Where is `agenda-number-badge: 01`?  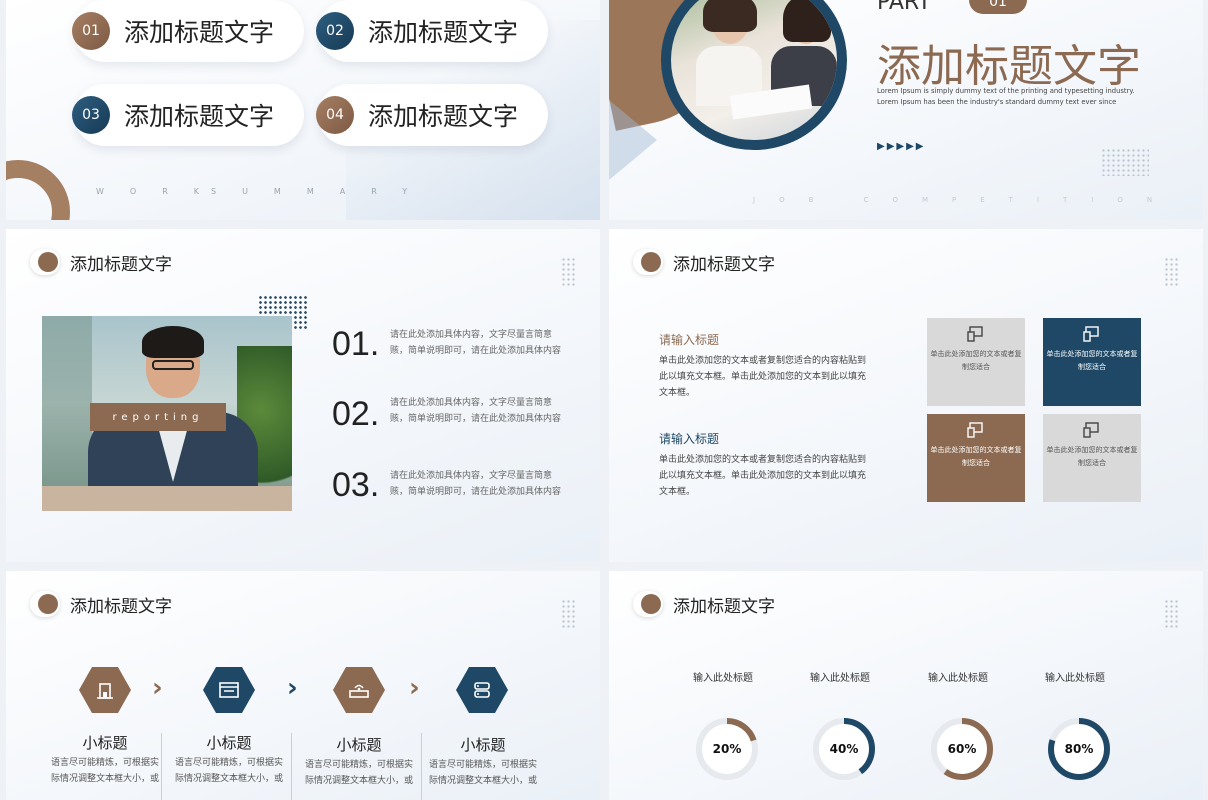
agenda-number-badge: 01 is located at coordinates (91, 31).